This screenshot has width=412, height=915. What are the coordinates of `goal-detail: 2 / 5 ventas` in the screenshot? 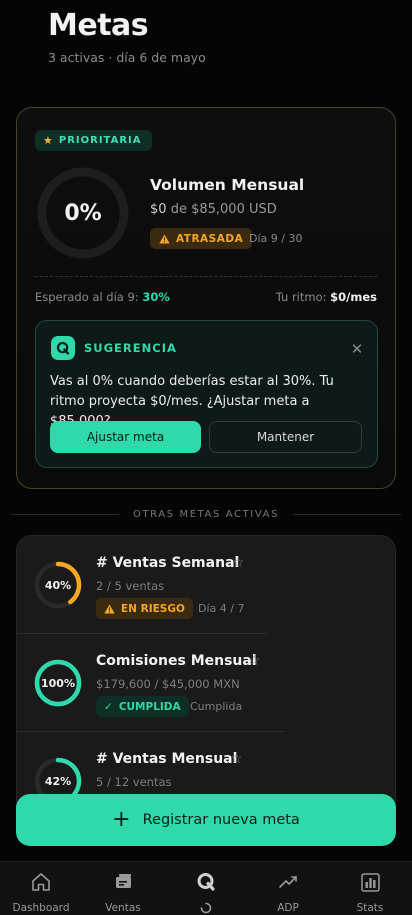 It's located at (130, 586).